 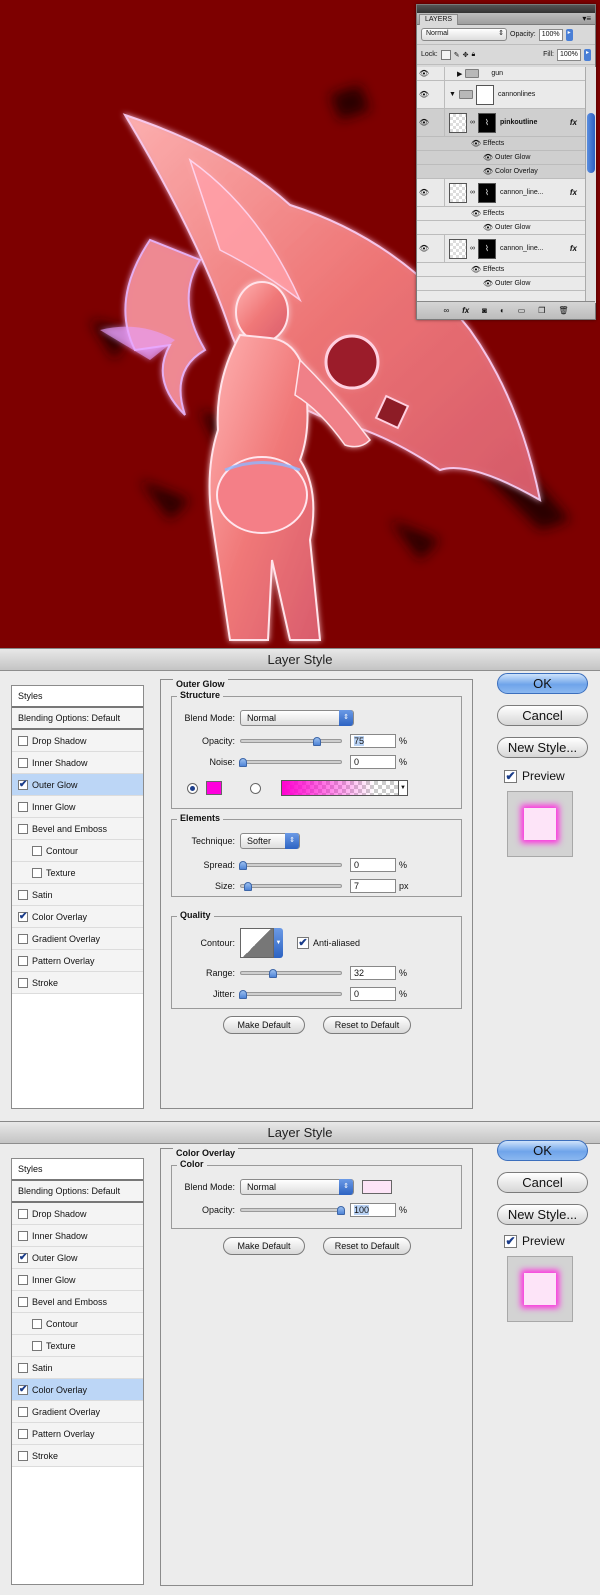 What do you see at coordinates (303, 943) in the screenshot?
I see `anti-aliased-checkbox: ✔` at bounding box center [303, 943].